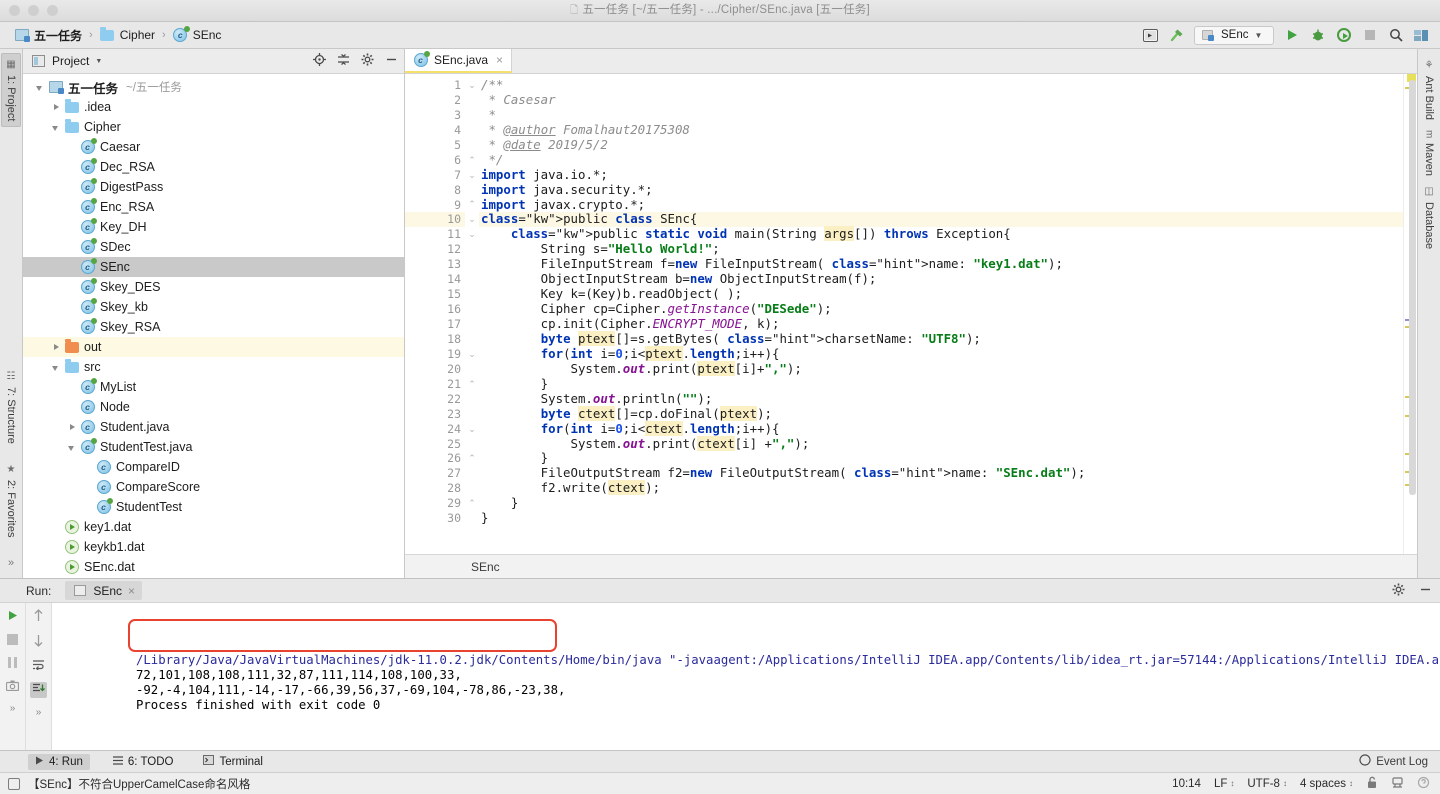 This screenshot has height=794, width=1440. What do you see at coordinates (435, 473) in the screenshot?
I see `line-number: 27` at bounding box center [435, 473].